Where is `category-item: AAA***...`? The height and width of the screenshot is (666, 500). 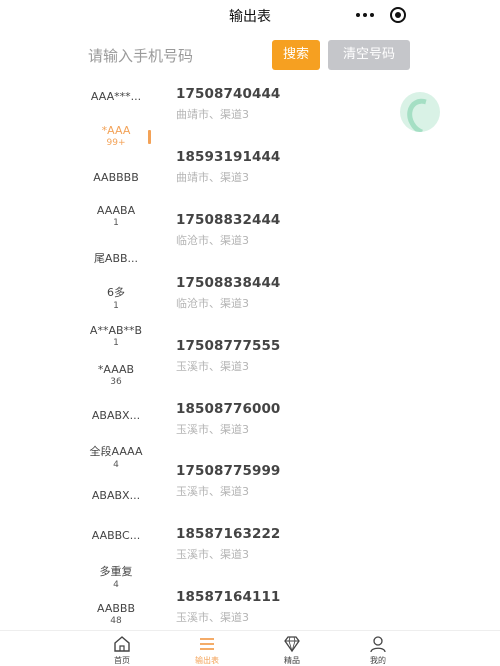
category-item: AAA***... is located at coordinates (116, 96).